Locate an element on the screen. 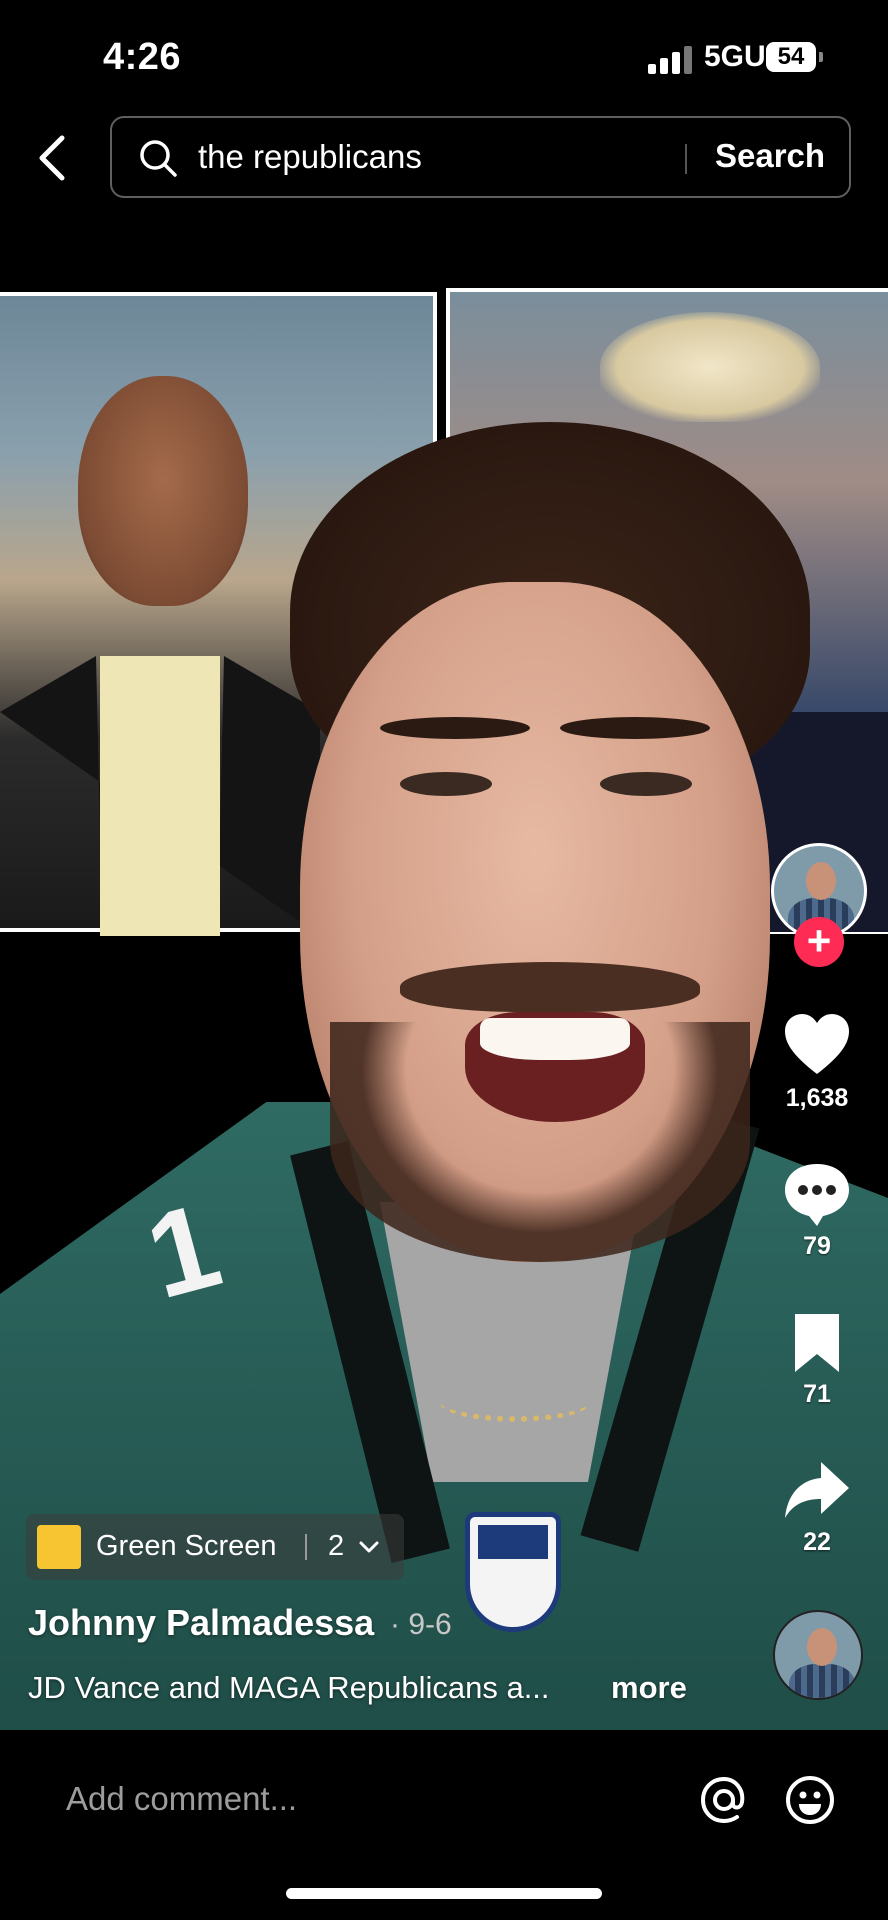 Image resolution: width=888 pixels, height=1920 pixels. back-button is located at coordinates (54, 158).